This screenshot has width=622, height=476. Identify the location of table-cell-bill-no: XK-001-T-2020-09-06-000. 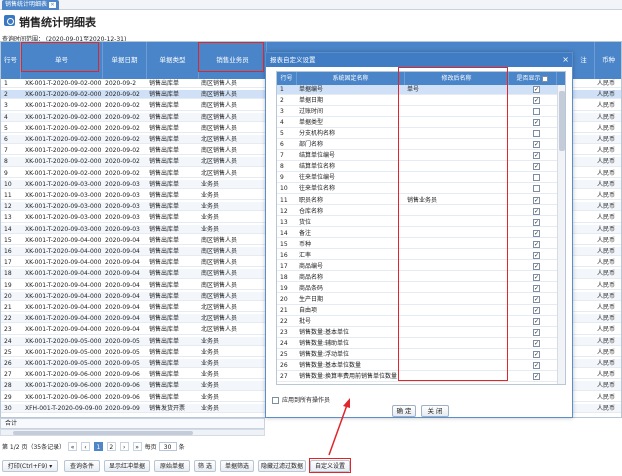
(63, 386).